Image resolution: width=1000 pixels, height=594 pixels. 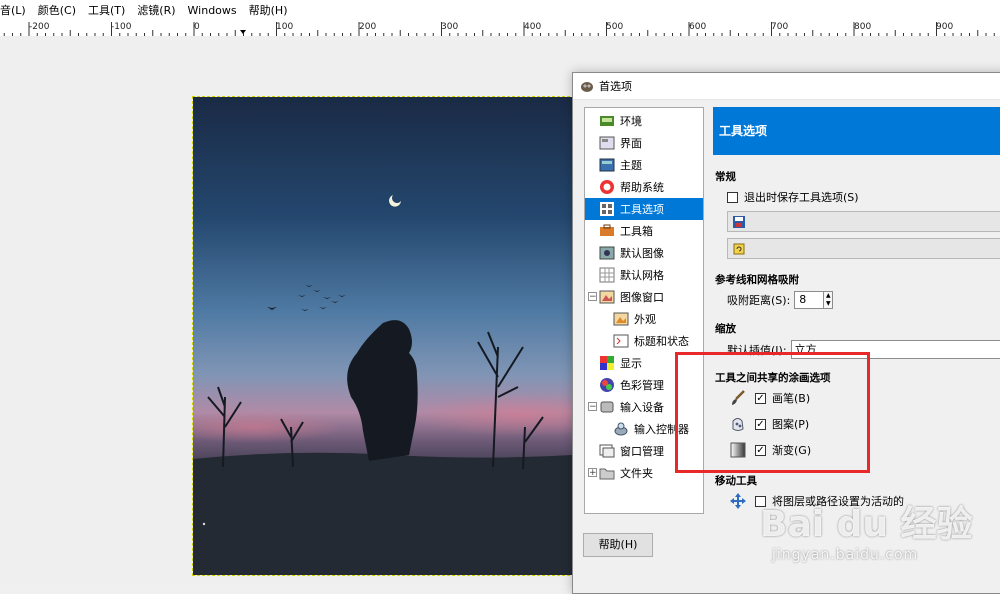 I want to click on menu-filters: 滤镜(R), so click(x=156, y=11).